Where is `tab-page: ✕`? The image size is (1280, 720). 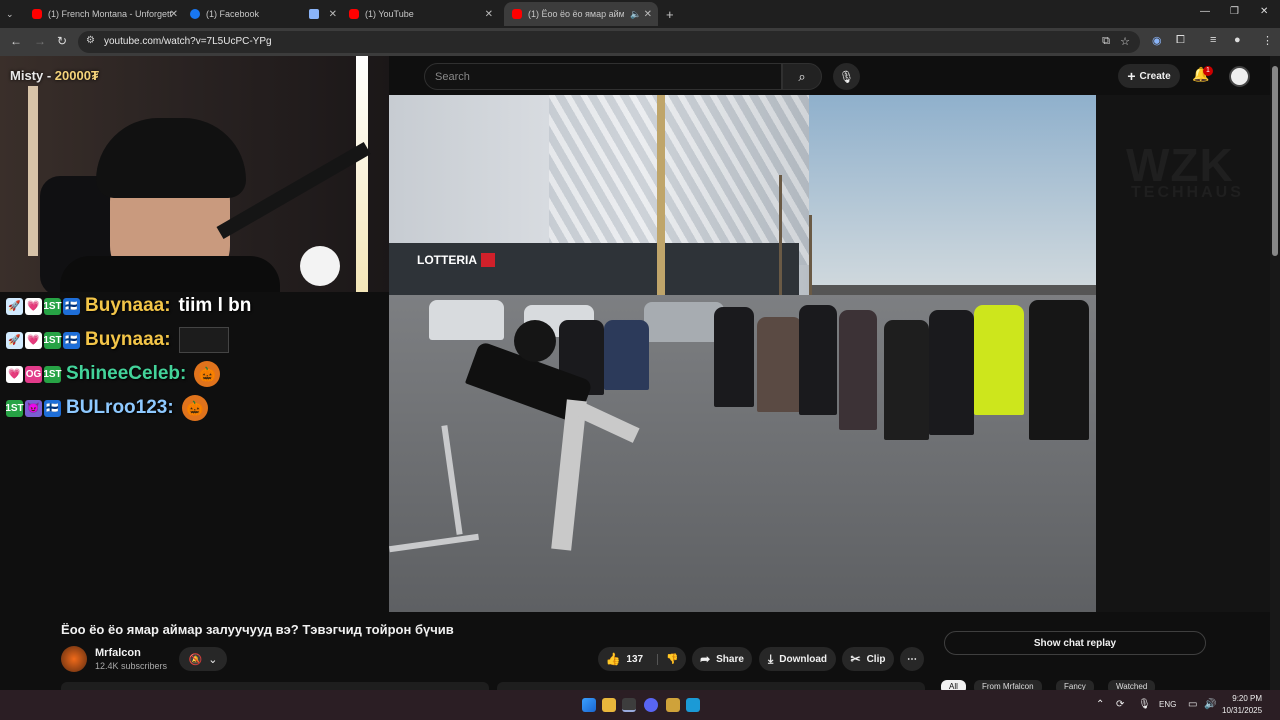 tab-page: ✕ is located at coordinates (323, 14).